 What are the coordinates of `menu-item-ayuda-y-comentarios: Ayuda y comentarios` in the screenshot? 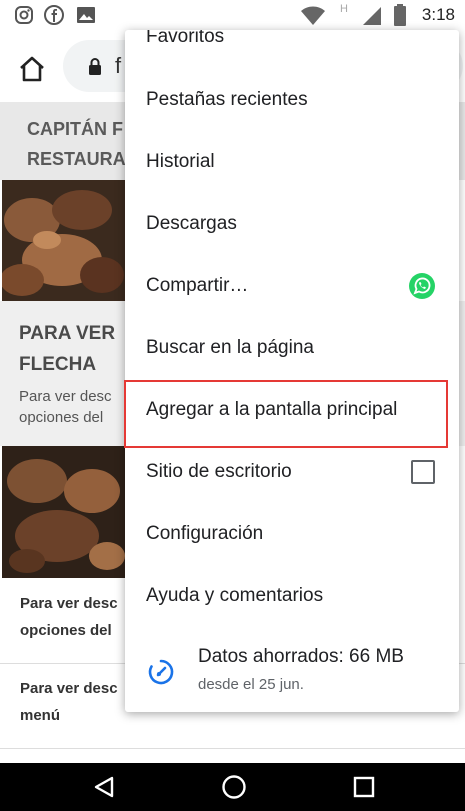 It's located at (292, 596).